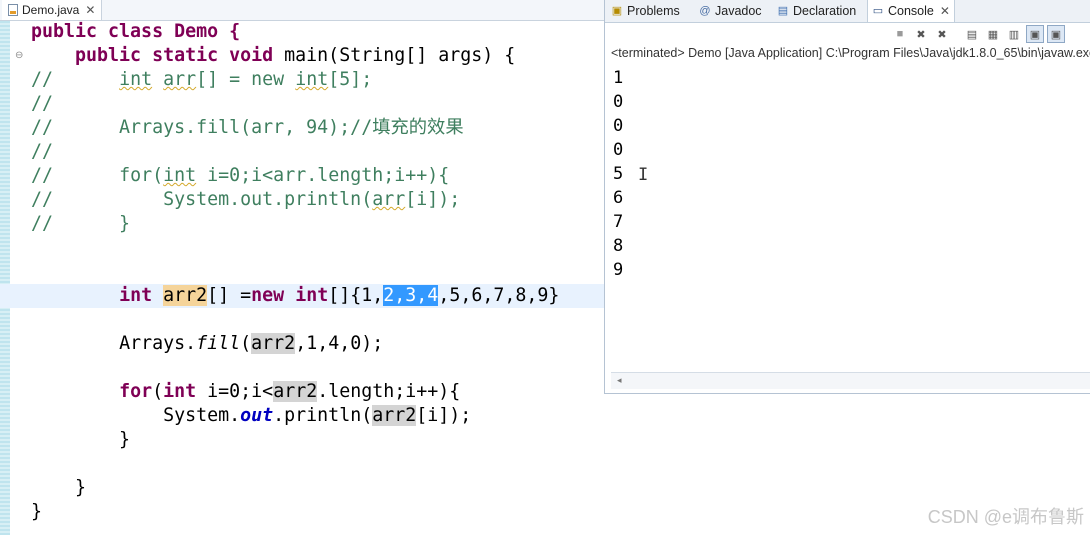 The image size is (1090, 535). Describe the element at coordinates (618, 78) in the screenshot. I see `console-output-line: 1` at that location.